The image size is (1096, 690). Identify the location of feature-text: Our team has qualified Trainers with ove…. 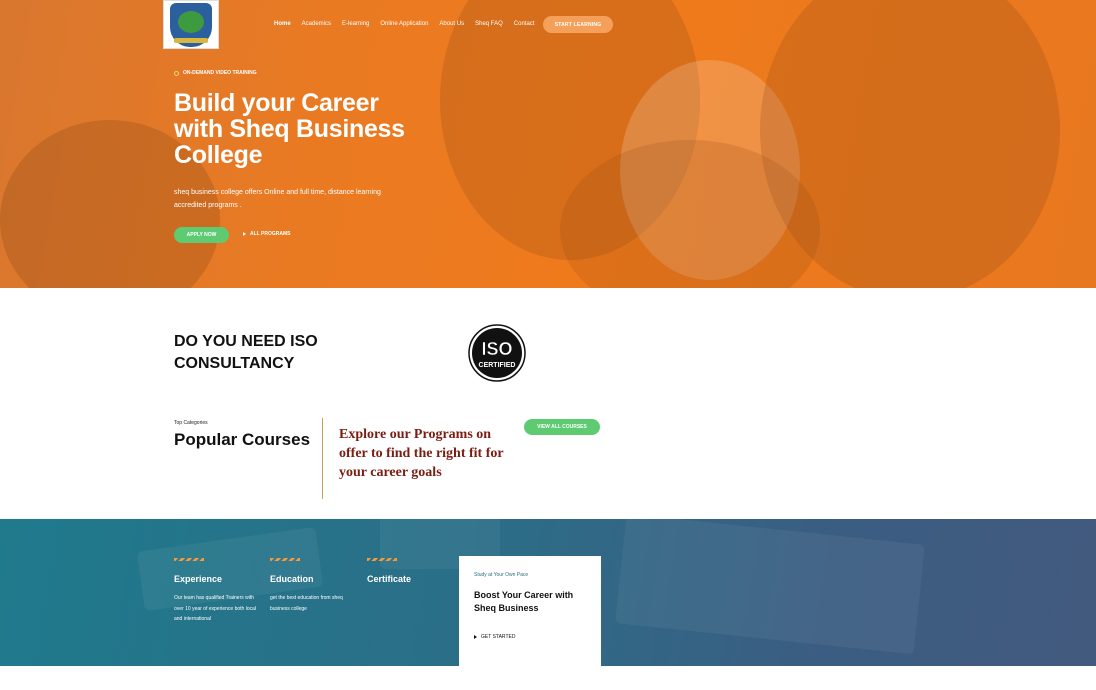
(215, 608).